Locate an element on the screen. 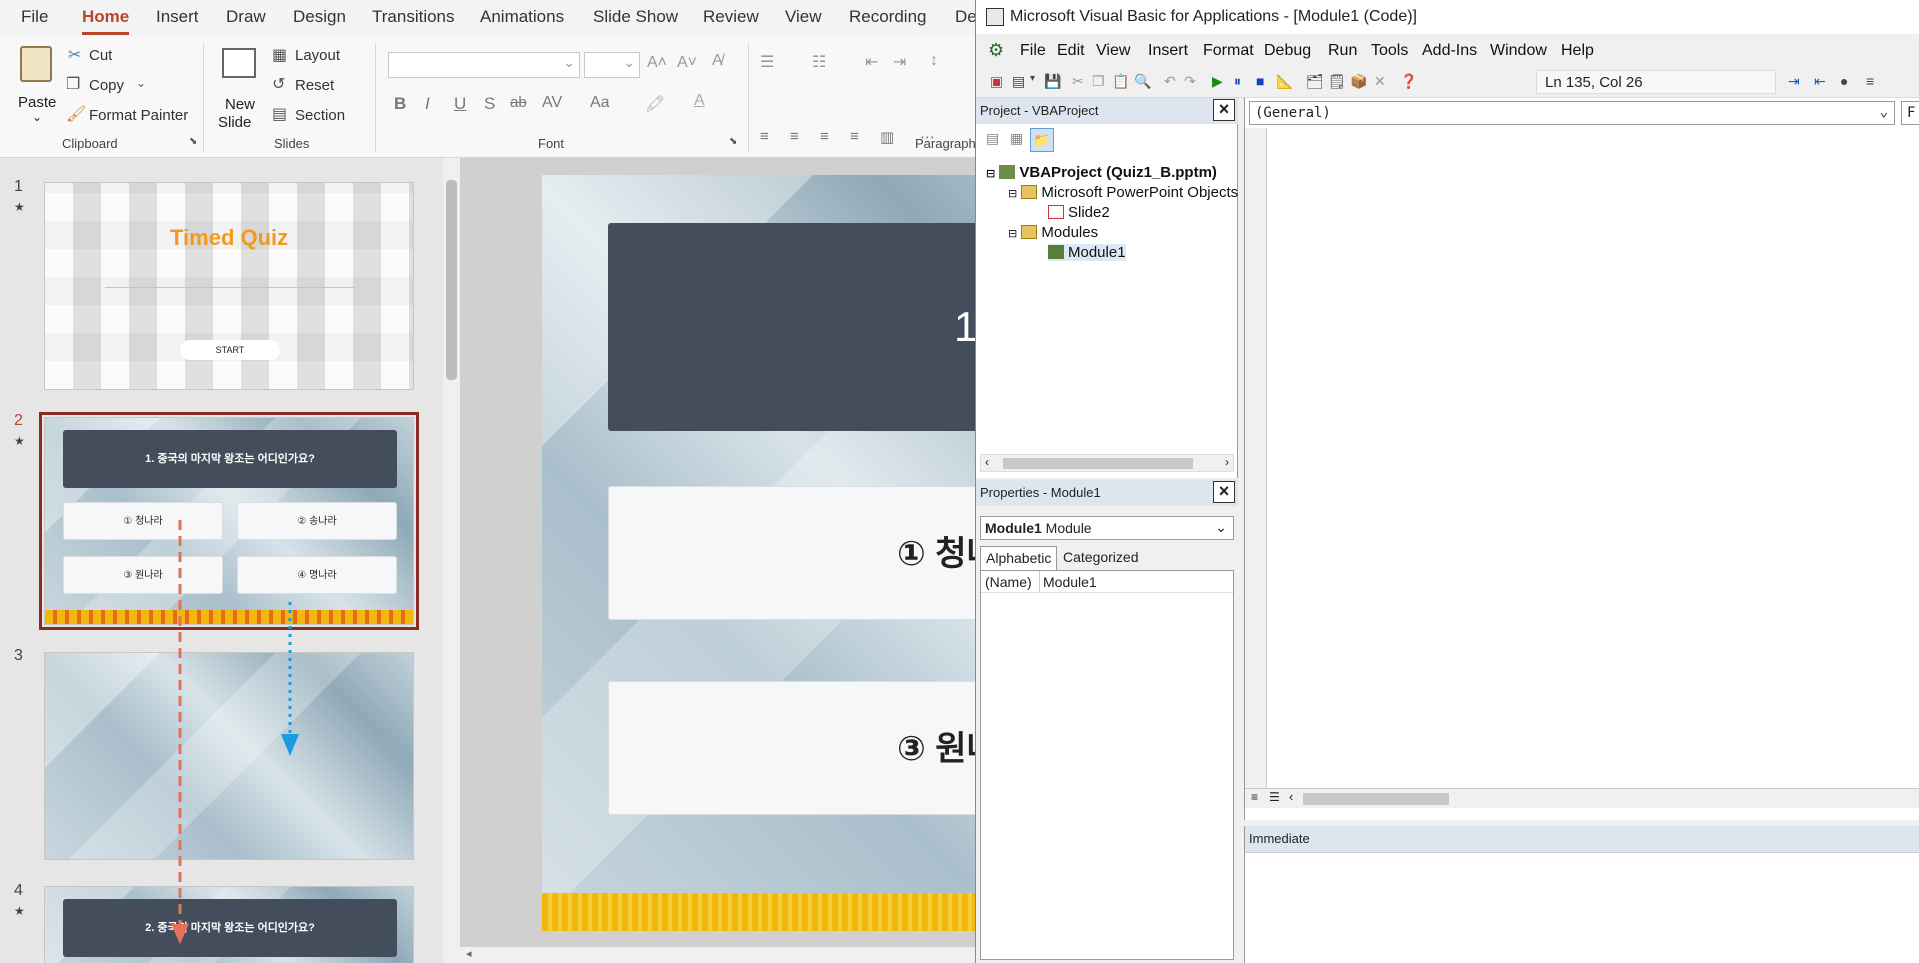  tab-draw: Draw is located at coordinates (246, 17).